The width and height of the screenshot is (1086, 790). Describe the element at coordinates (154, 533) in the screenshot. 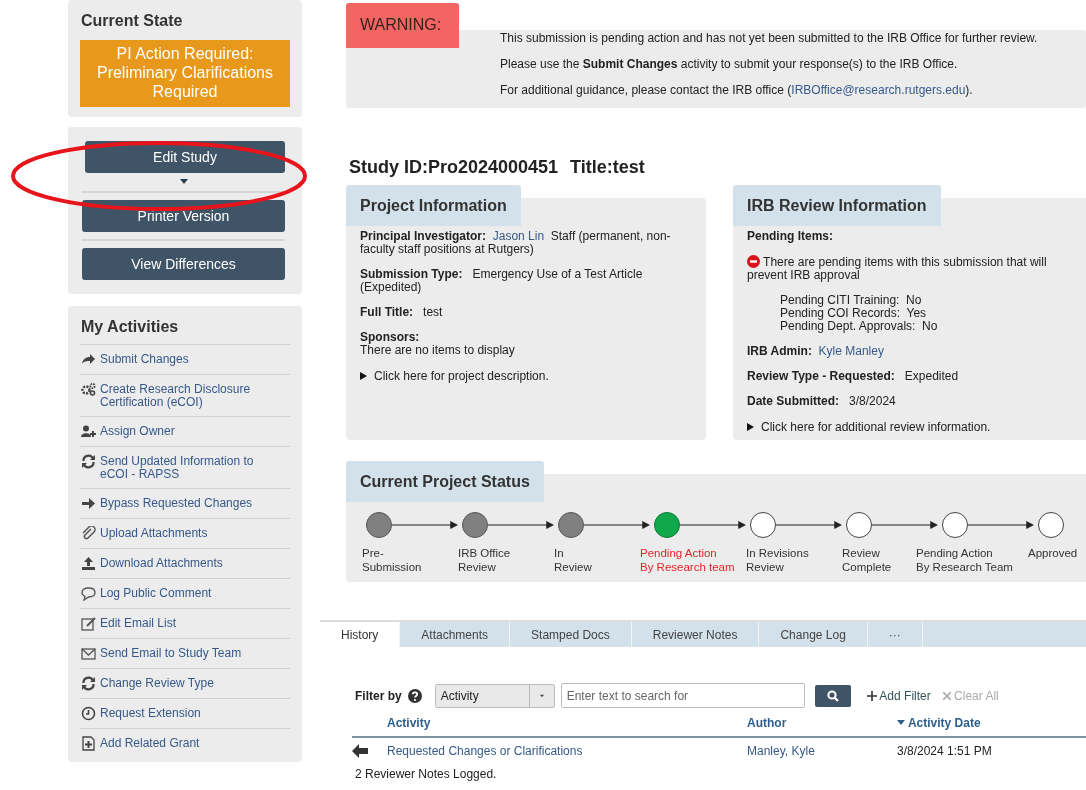

I see `activity-link: Upload Attachments` at that location.